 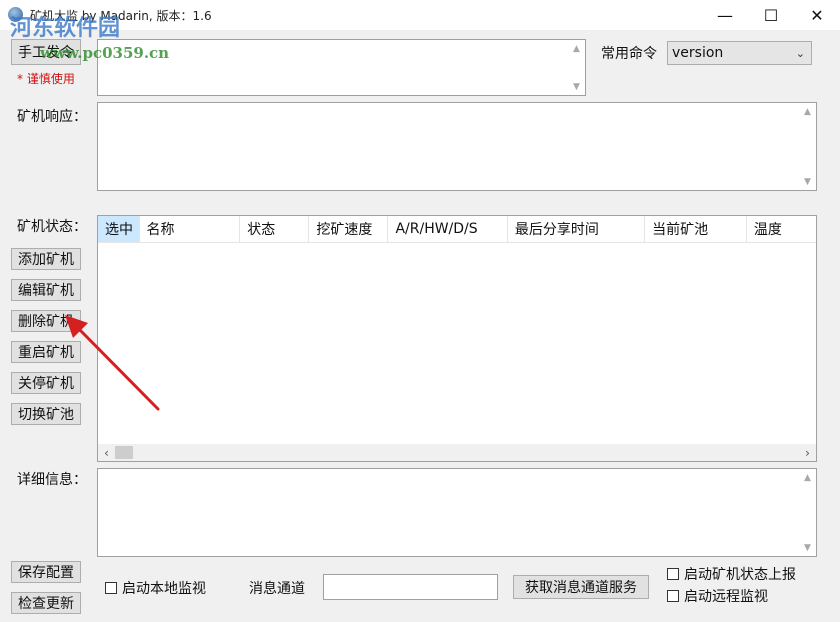 I want to click on column-hashrate: 挖矿速度, so click(x=349, y=229).